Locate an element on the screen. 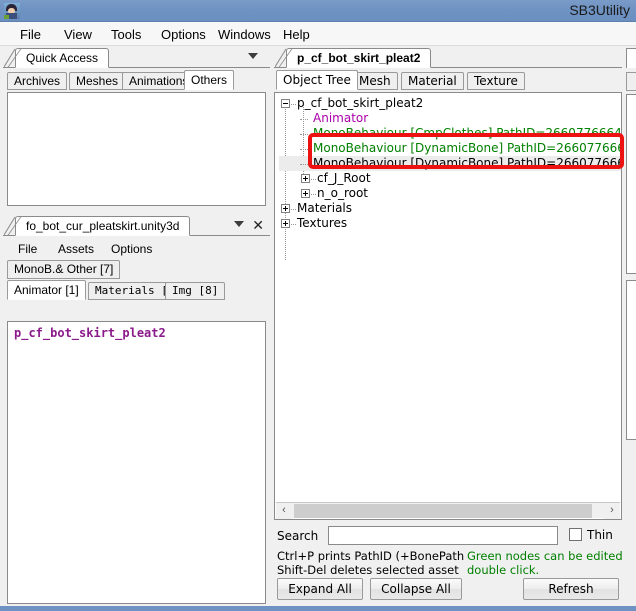  search-label: Search is located at coordinates (298, 536).